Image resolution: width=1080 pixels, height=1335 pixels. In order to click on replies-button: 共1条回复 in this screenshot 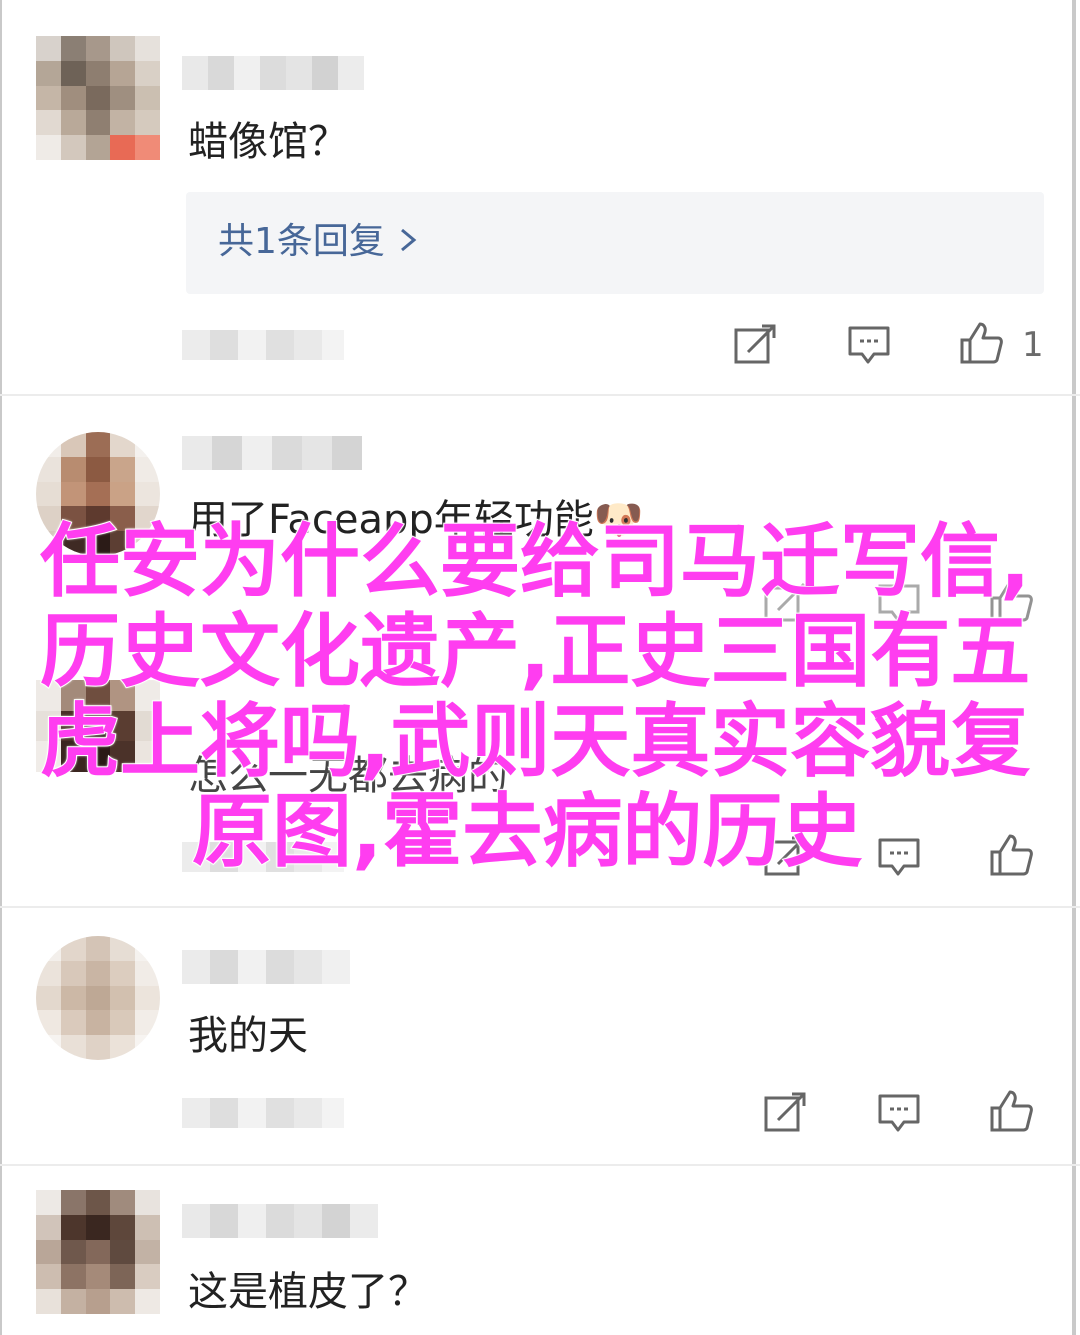, I will do `click(615, 243)`.